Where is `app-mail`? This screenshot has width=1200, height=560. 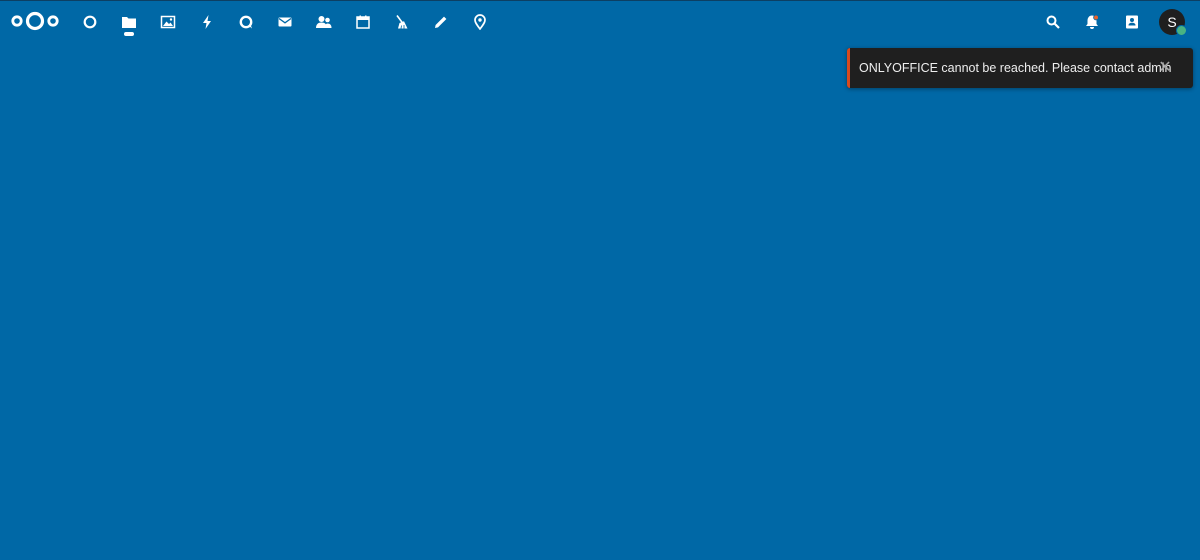
app-mail is located at coordinates (285, 22).